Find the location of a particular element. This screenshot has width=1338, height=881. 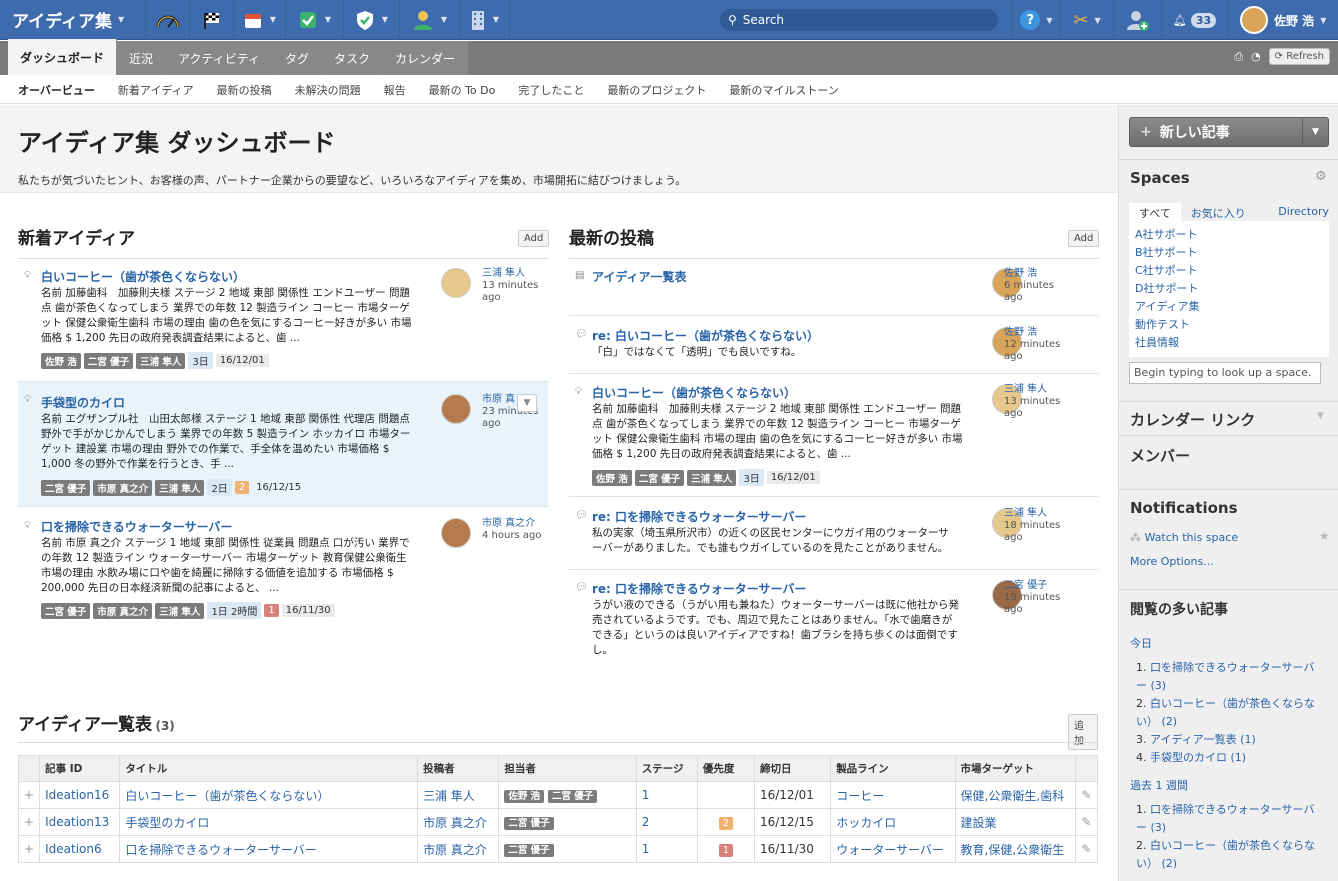

item-title: re: 口を掃除できるウォーターサーバー is located at coordinates (699, 516).